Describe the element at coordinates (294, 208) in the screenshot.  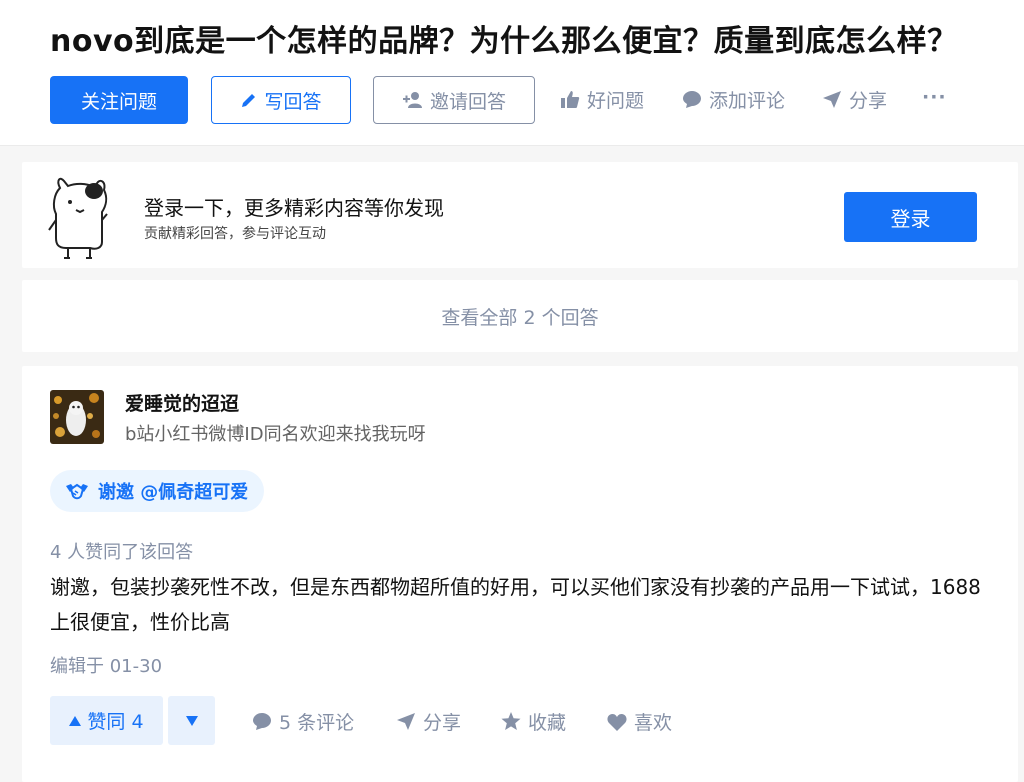
I see `login-prompt-title: 登录一下，更多精彩内容等你发现` at that location.